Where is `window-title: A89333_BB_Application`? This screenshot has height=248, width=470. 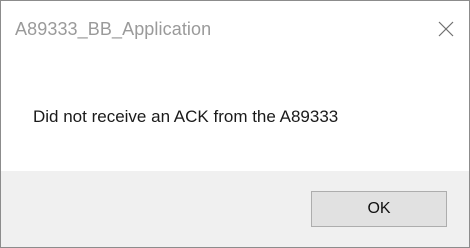 window-title: A89333_BB_Application is located at coordinates (113, 29).